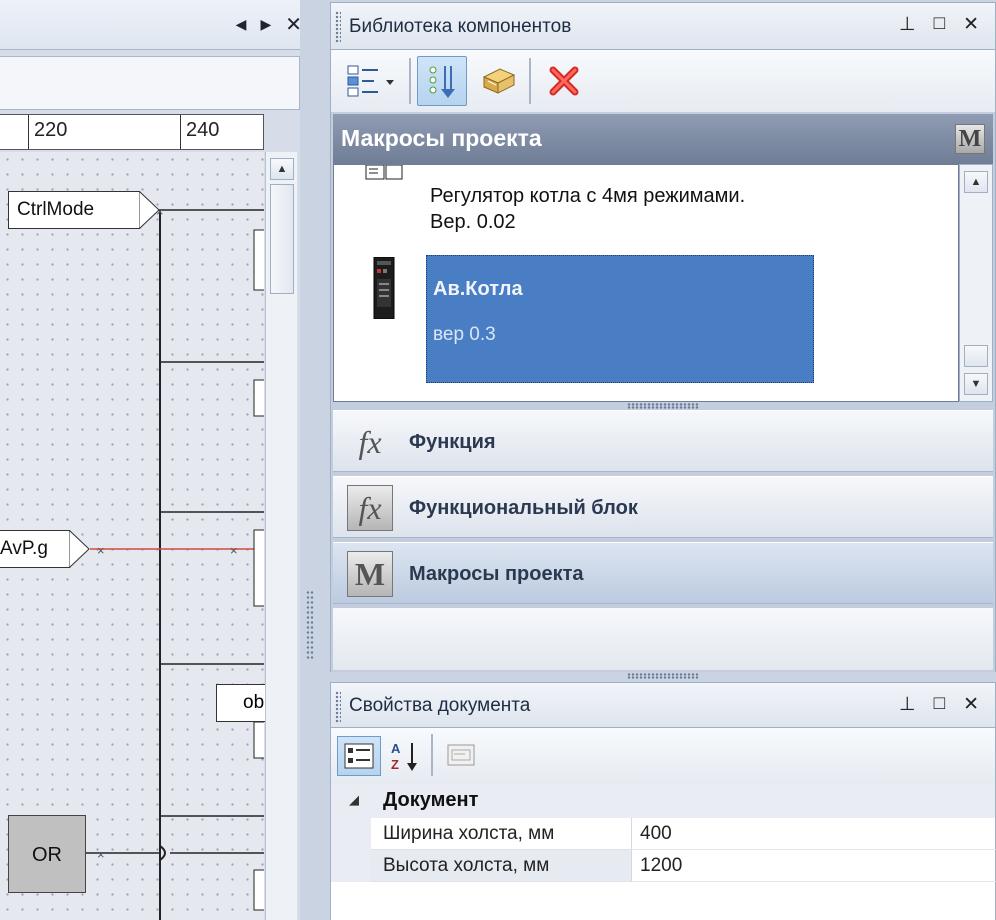 This screenshot has width=996, height=920. I want to click on sort-az-icon: A Z, so click(404, 756).